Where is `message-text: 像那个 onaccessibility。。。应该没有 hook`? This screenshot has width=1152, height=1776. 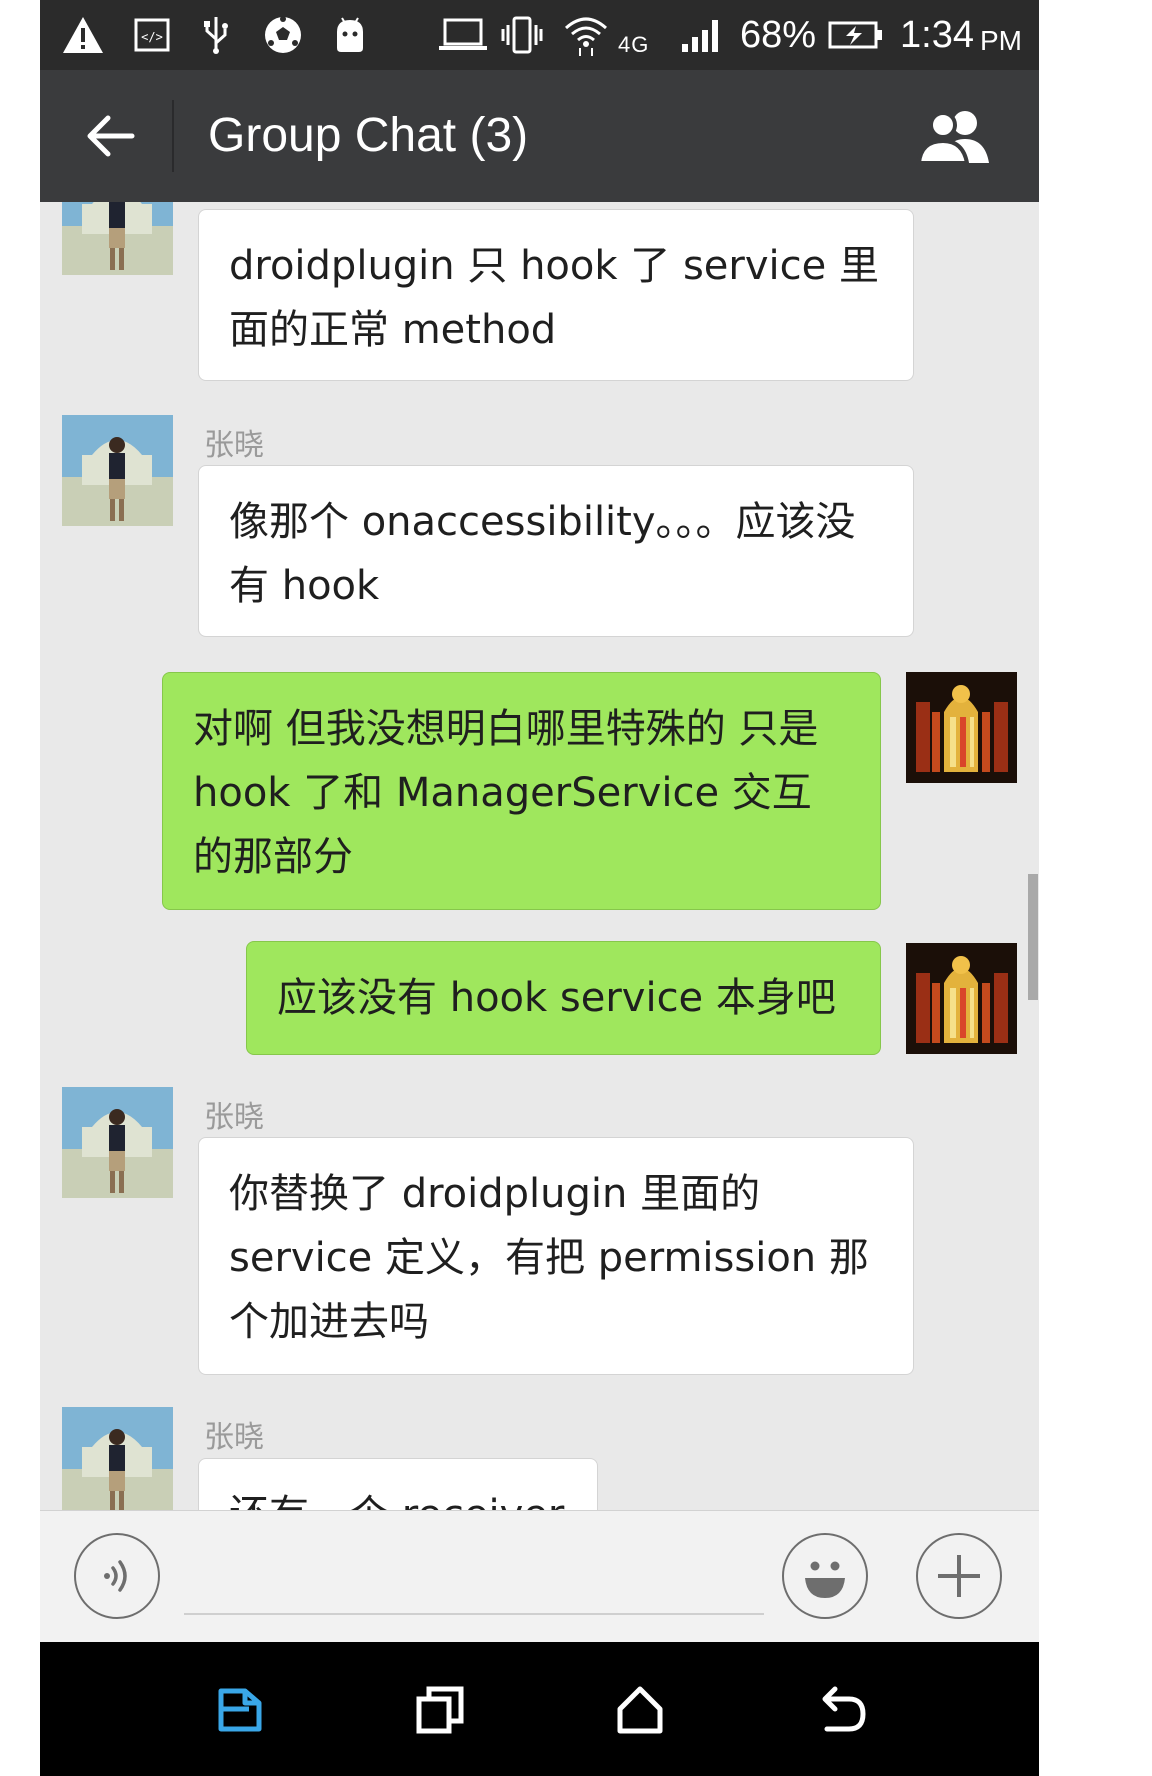
message-text: 像那个 onaccessibility。。。应该没有 hook is located at coordinates (542, 554).